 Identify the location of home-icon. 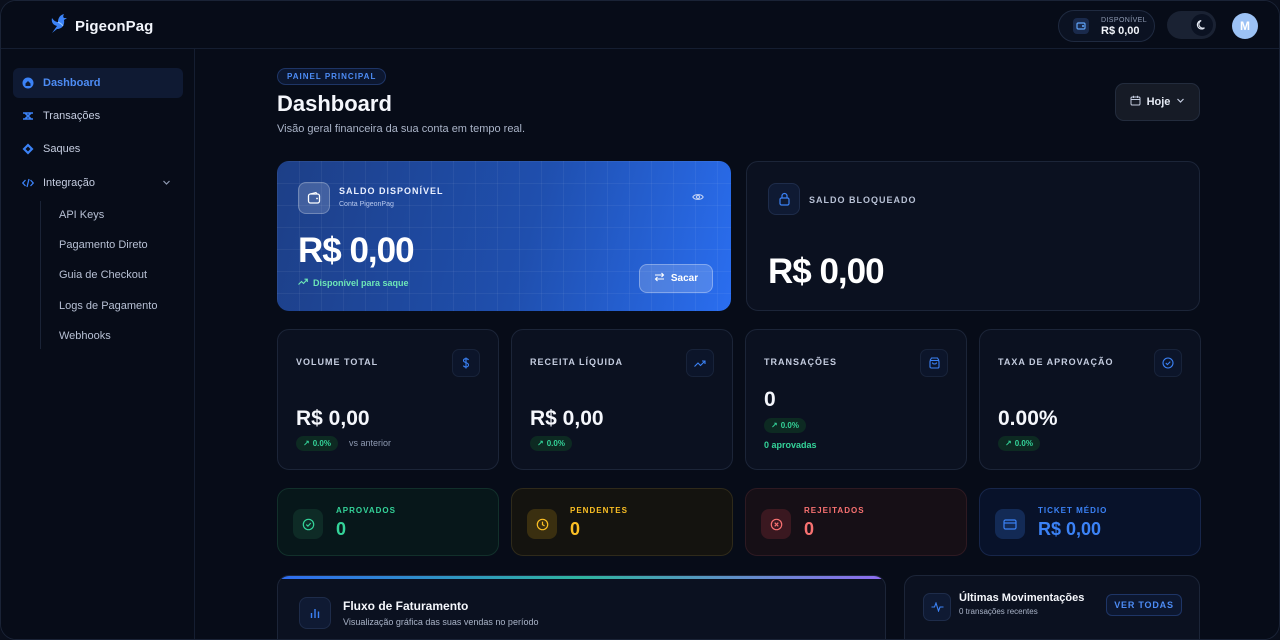
(28, 83).